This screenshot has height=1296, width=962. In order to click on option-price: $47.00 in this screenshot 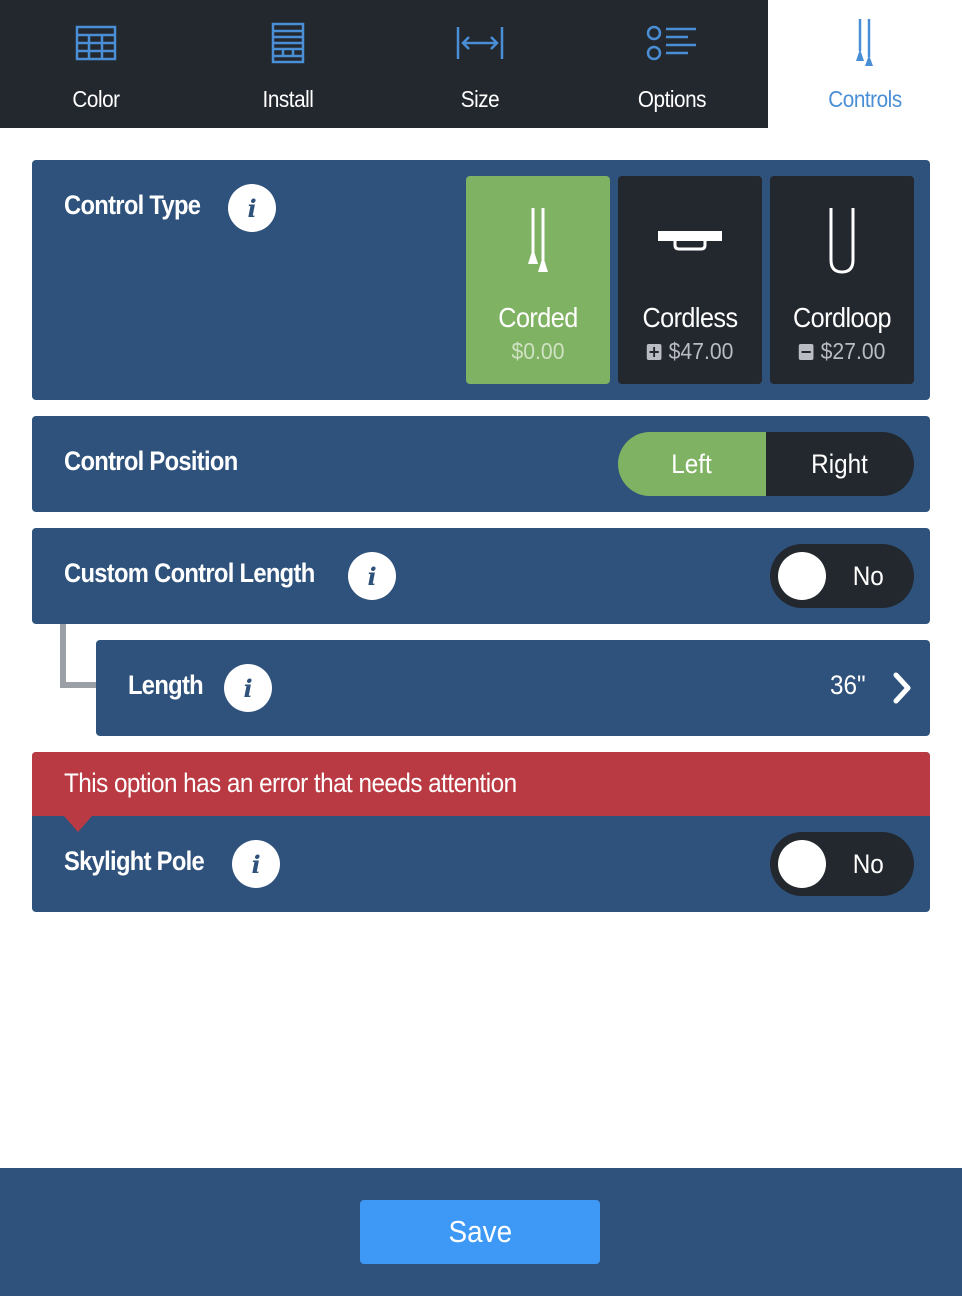, I will do `click(690, 351)`.